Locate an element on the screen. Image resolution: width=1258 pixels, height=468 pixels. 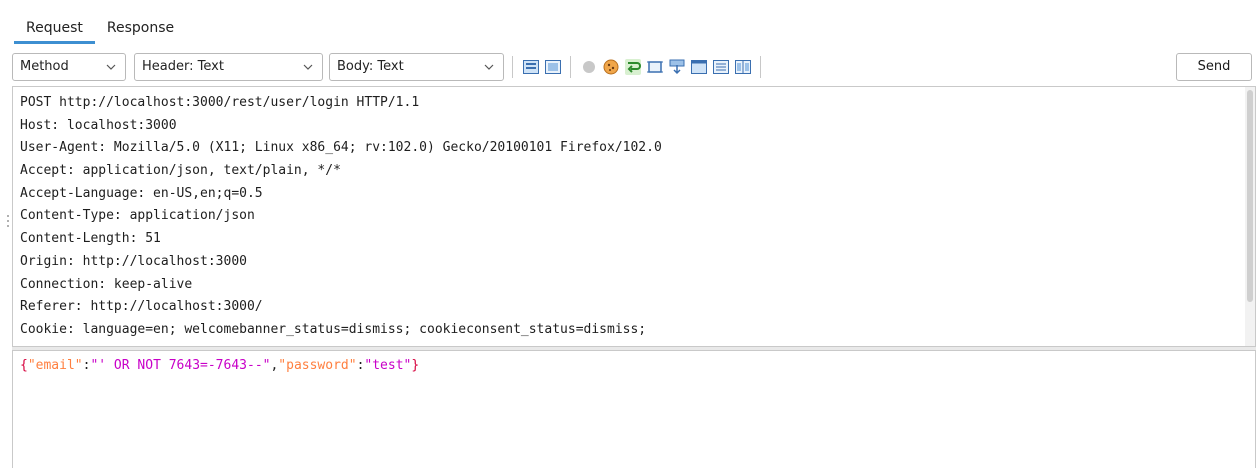
header-line: Accept-Language: en-US,en;q=0.5 is located at coordinates (141, 193).